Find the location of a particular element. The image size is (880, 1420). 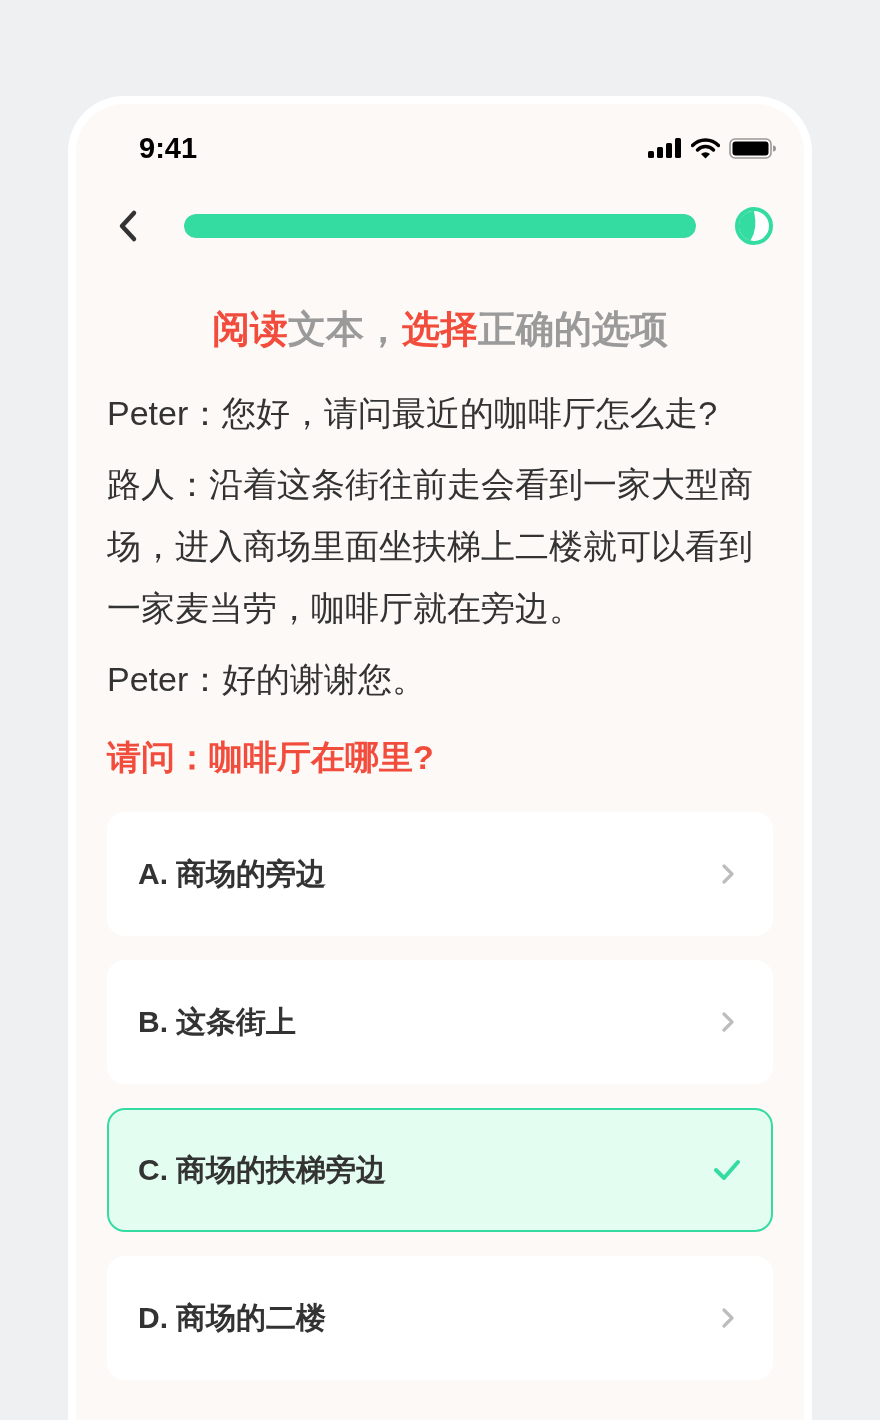

signal-icon is located at coordinates (665, 148).